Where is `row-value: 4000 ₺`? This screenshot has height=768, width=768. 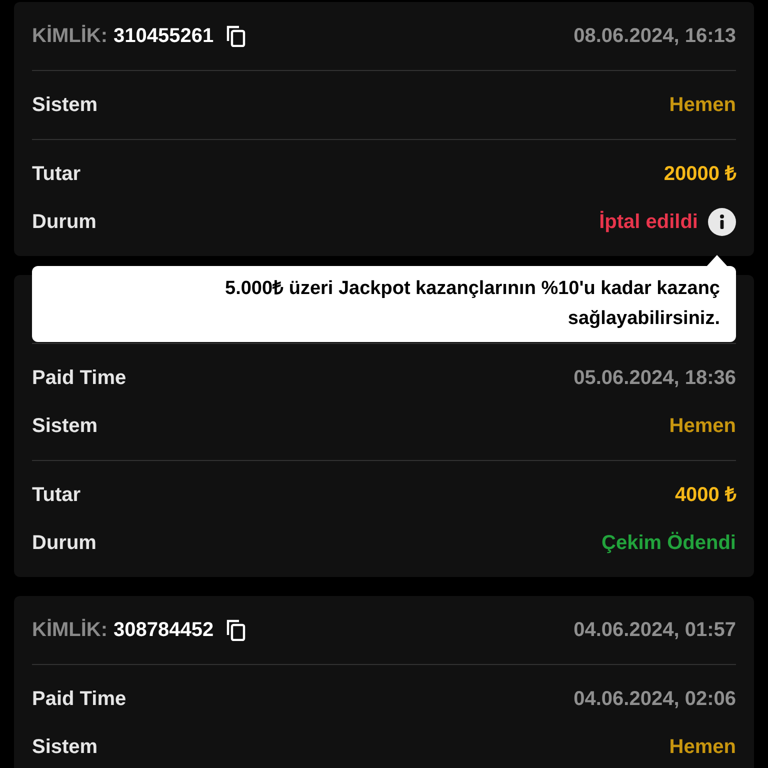
row-value: 4000 ₺ is located at coordinates (705, 495).